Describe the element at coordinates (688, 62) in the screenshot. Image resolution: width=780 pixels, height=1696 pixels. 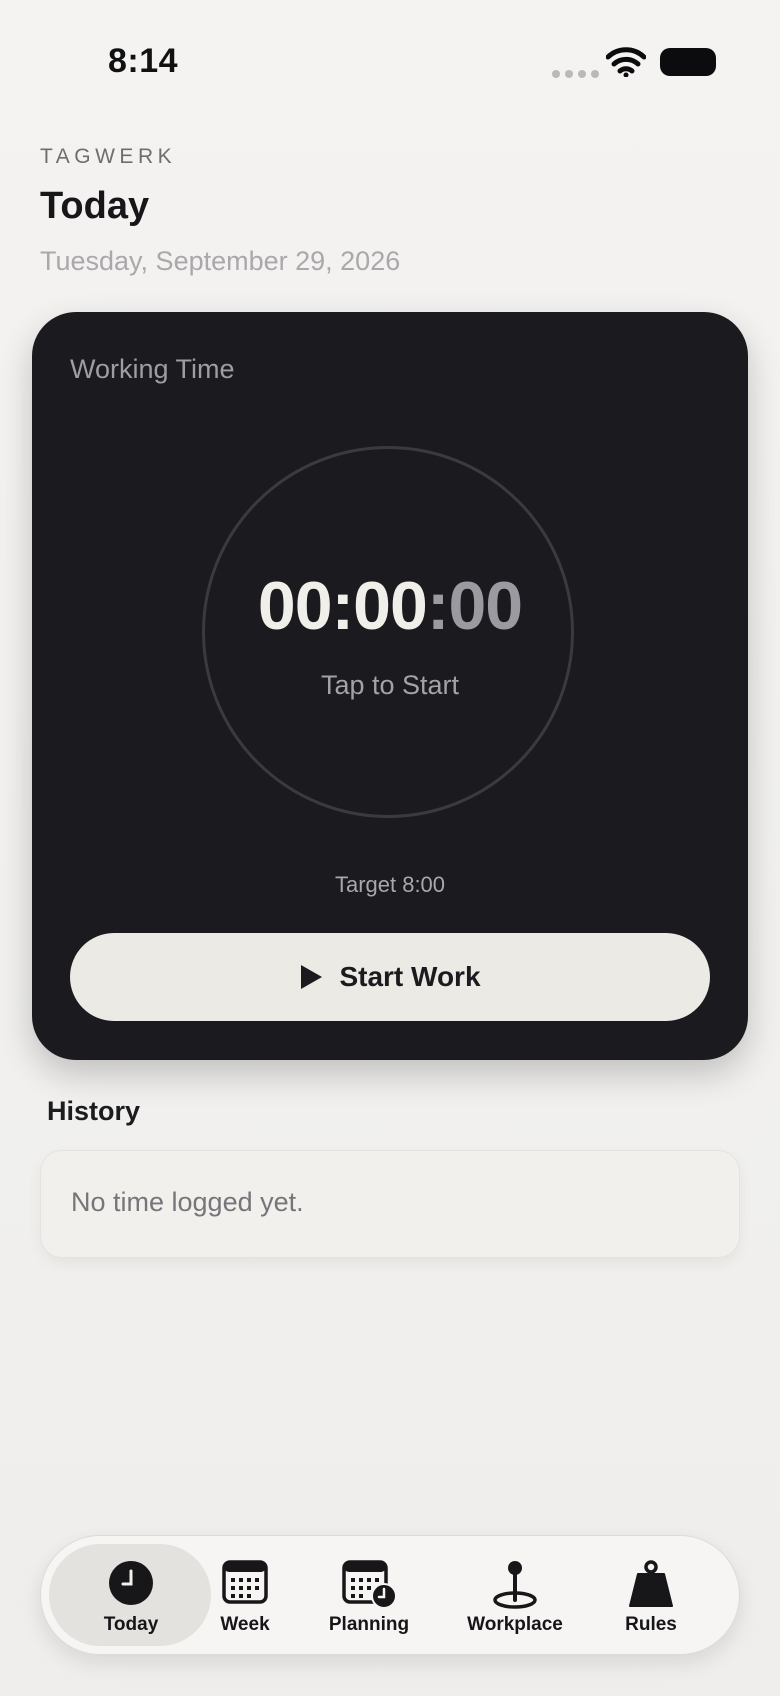
I see `battery-icon` at that location.